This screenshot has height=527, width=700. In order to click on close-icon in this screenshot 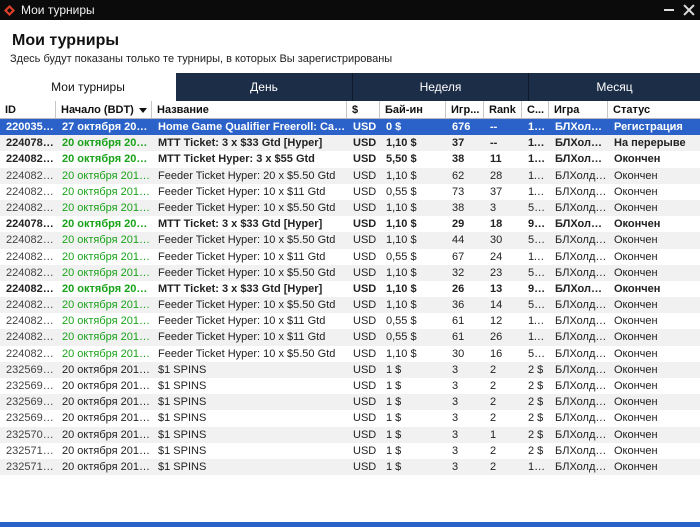, I will do `click(689, 10)`.